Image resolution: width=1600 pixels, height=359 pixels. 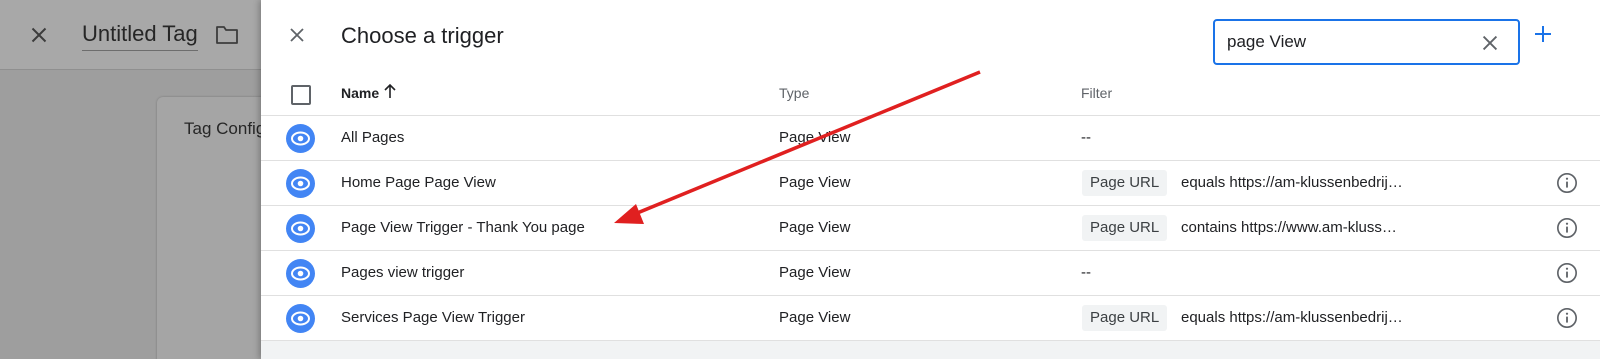 I want to click on trigger-name: Page View Trigger - Thank You page, so click(x=463, y=227).